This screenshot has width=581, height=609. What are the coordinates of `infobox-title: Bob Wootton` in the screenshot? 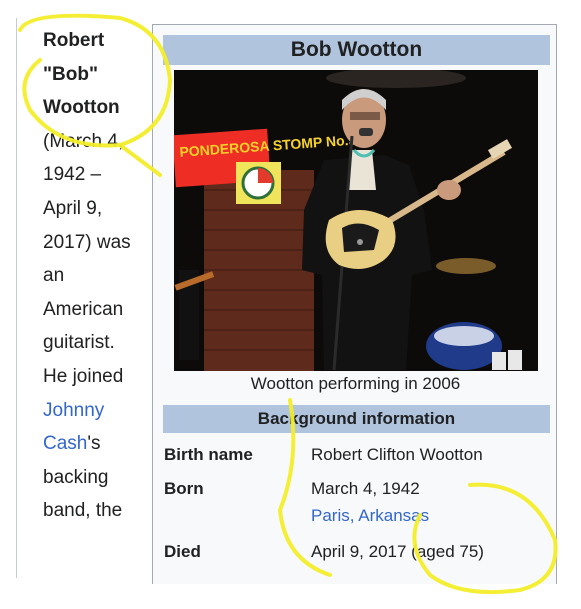 It's located at (356, 50).